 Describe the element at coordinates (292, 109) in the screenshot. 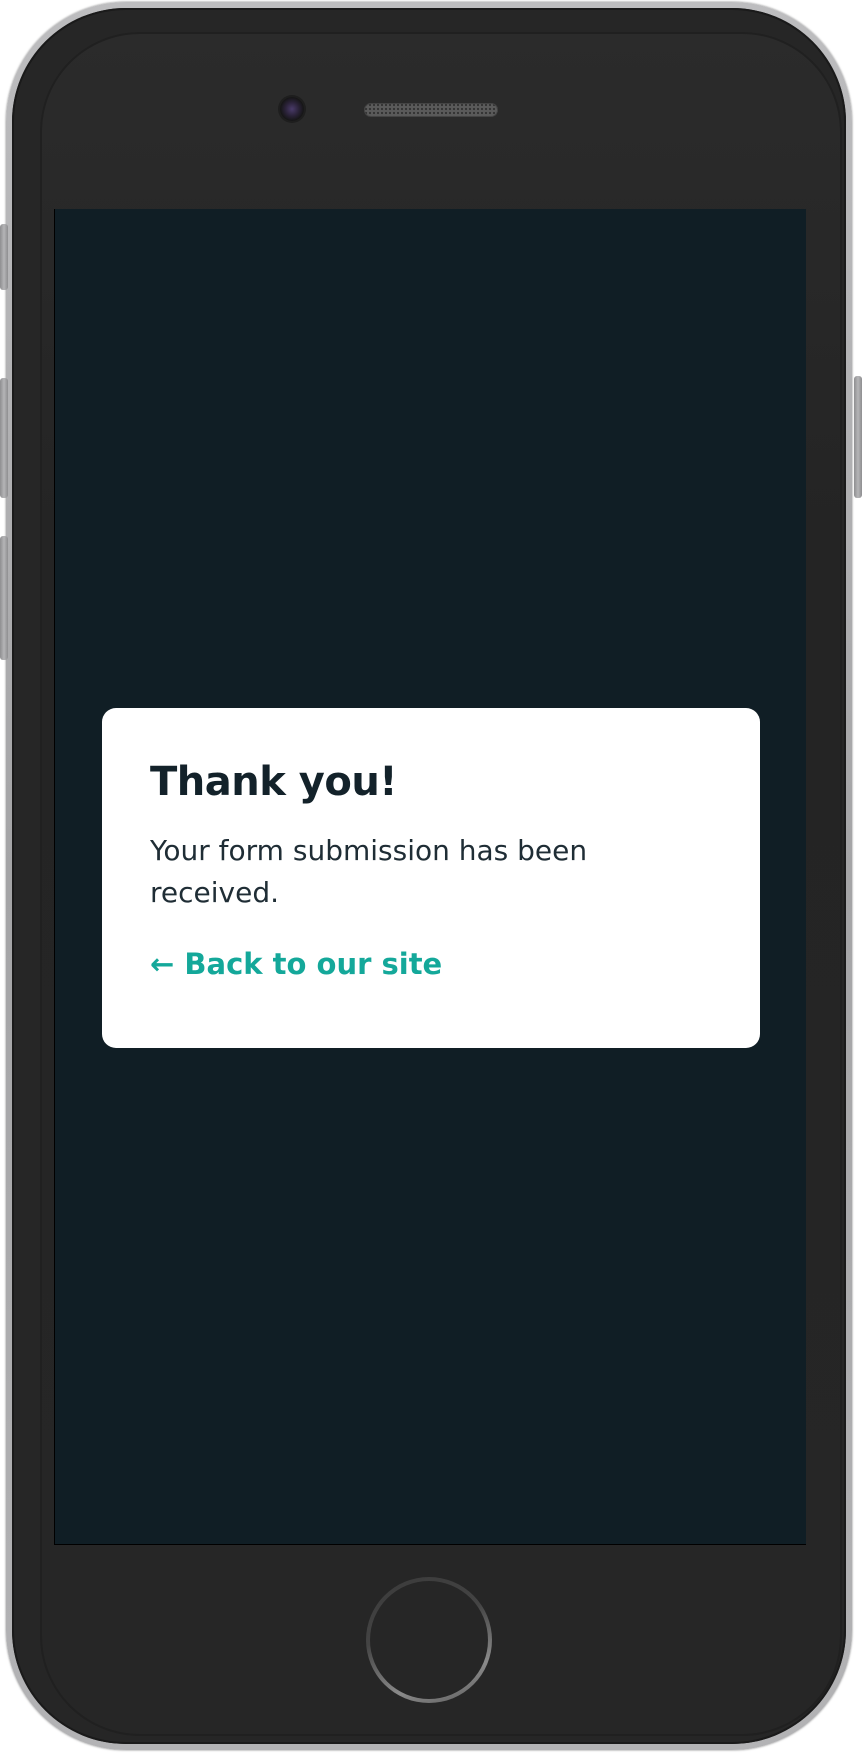

I see `camera-icon` at that location.